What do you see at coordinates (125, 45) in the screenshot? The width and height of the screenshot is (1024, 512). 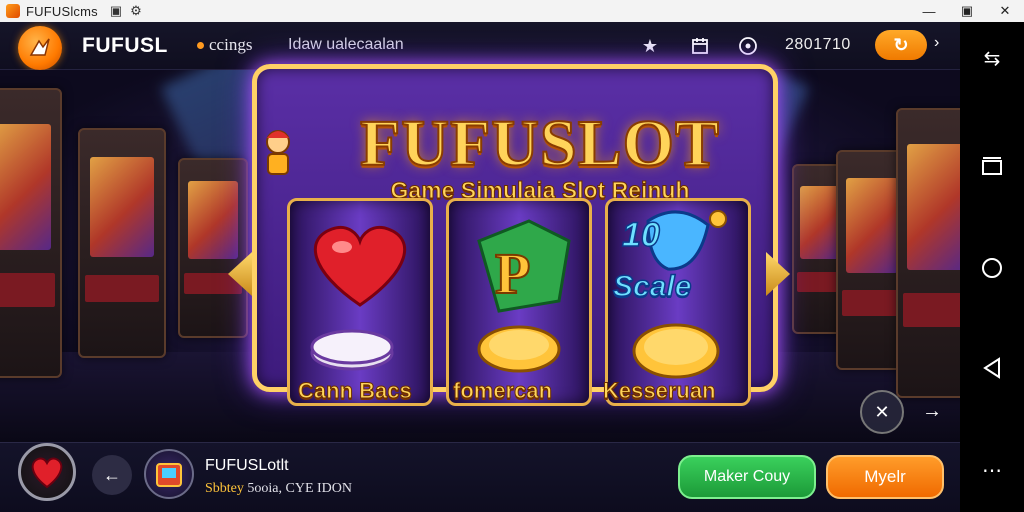 I see `brand-name: FUFUSL` at bounding box center [125, 45].